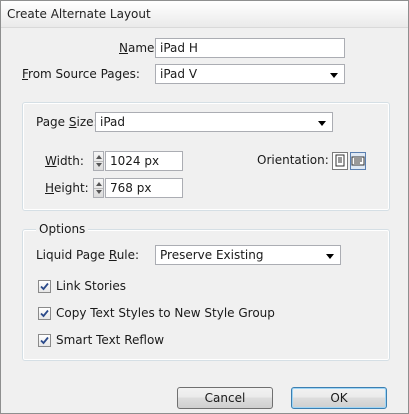  What do you see at coordinates (91, 286) in the screenshot?
I see `link-stories-label: Link Stories` at bounding box center [91, 286].